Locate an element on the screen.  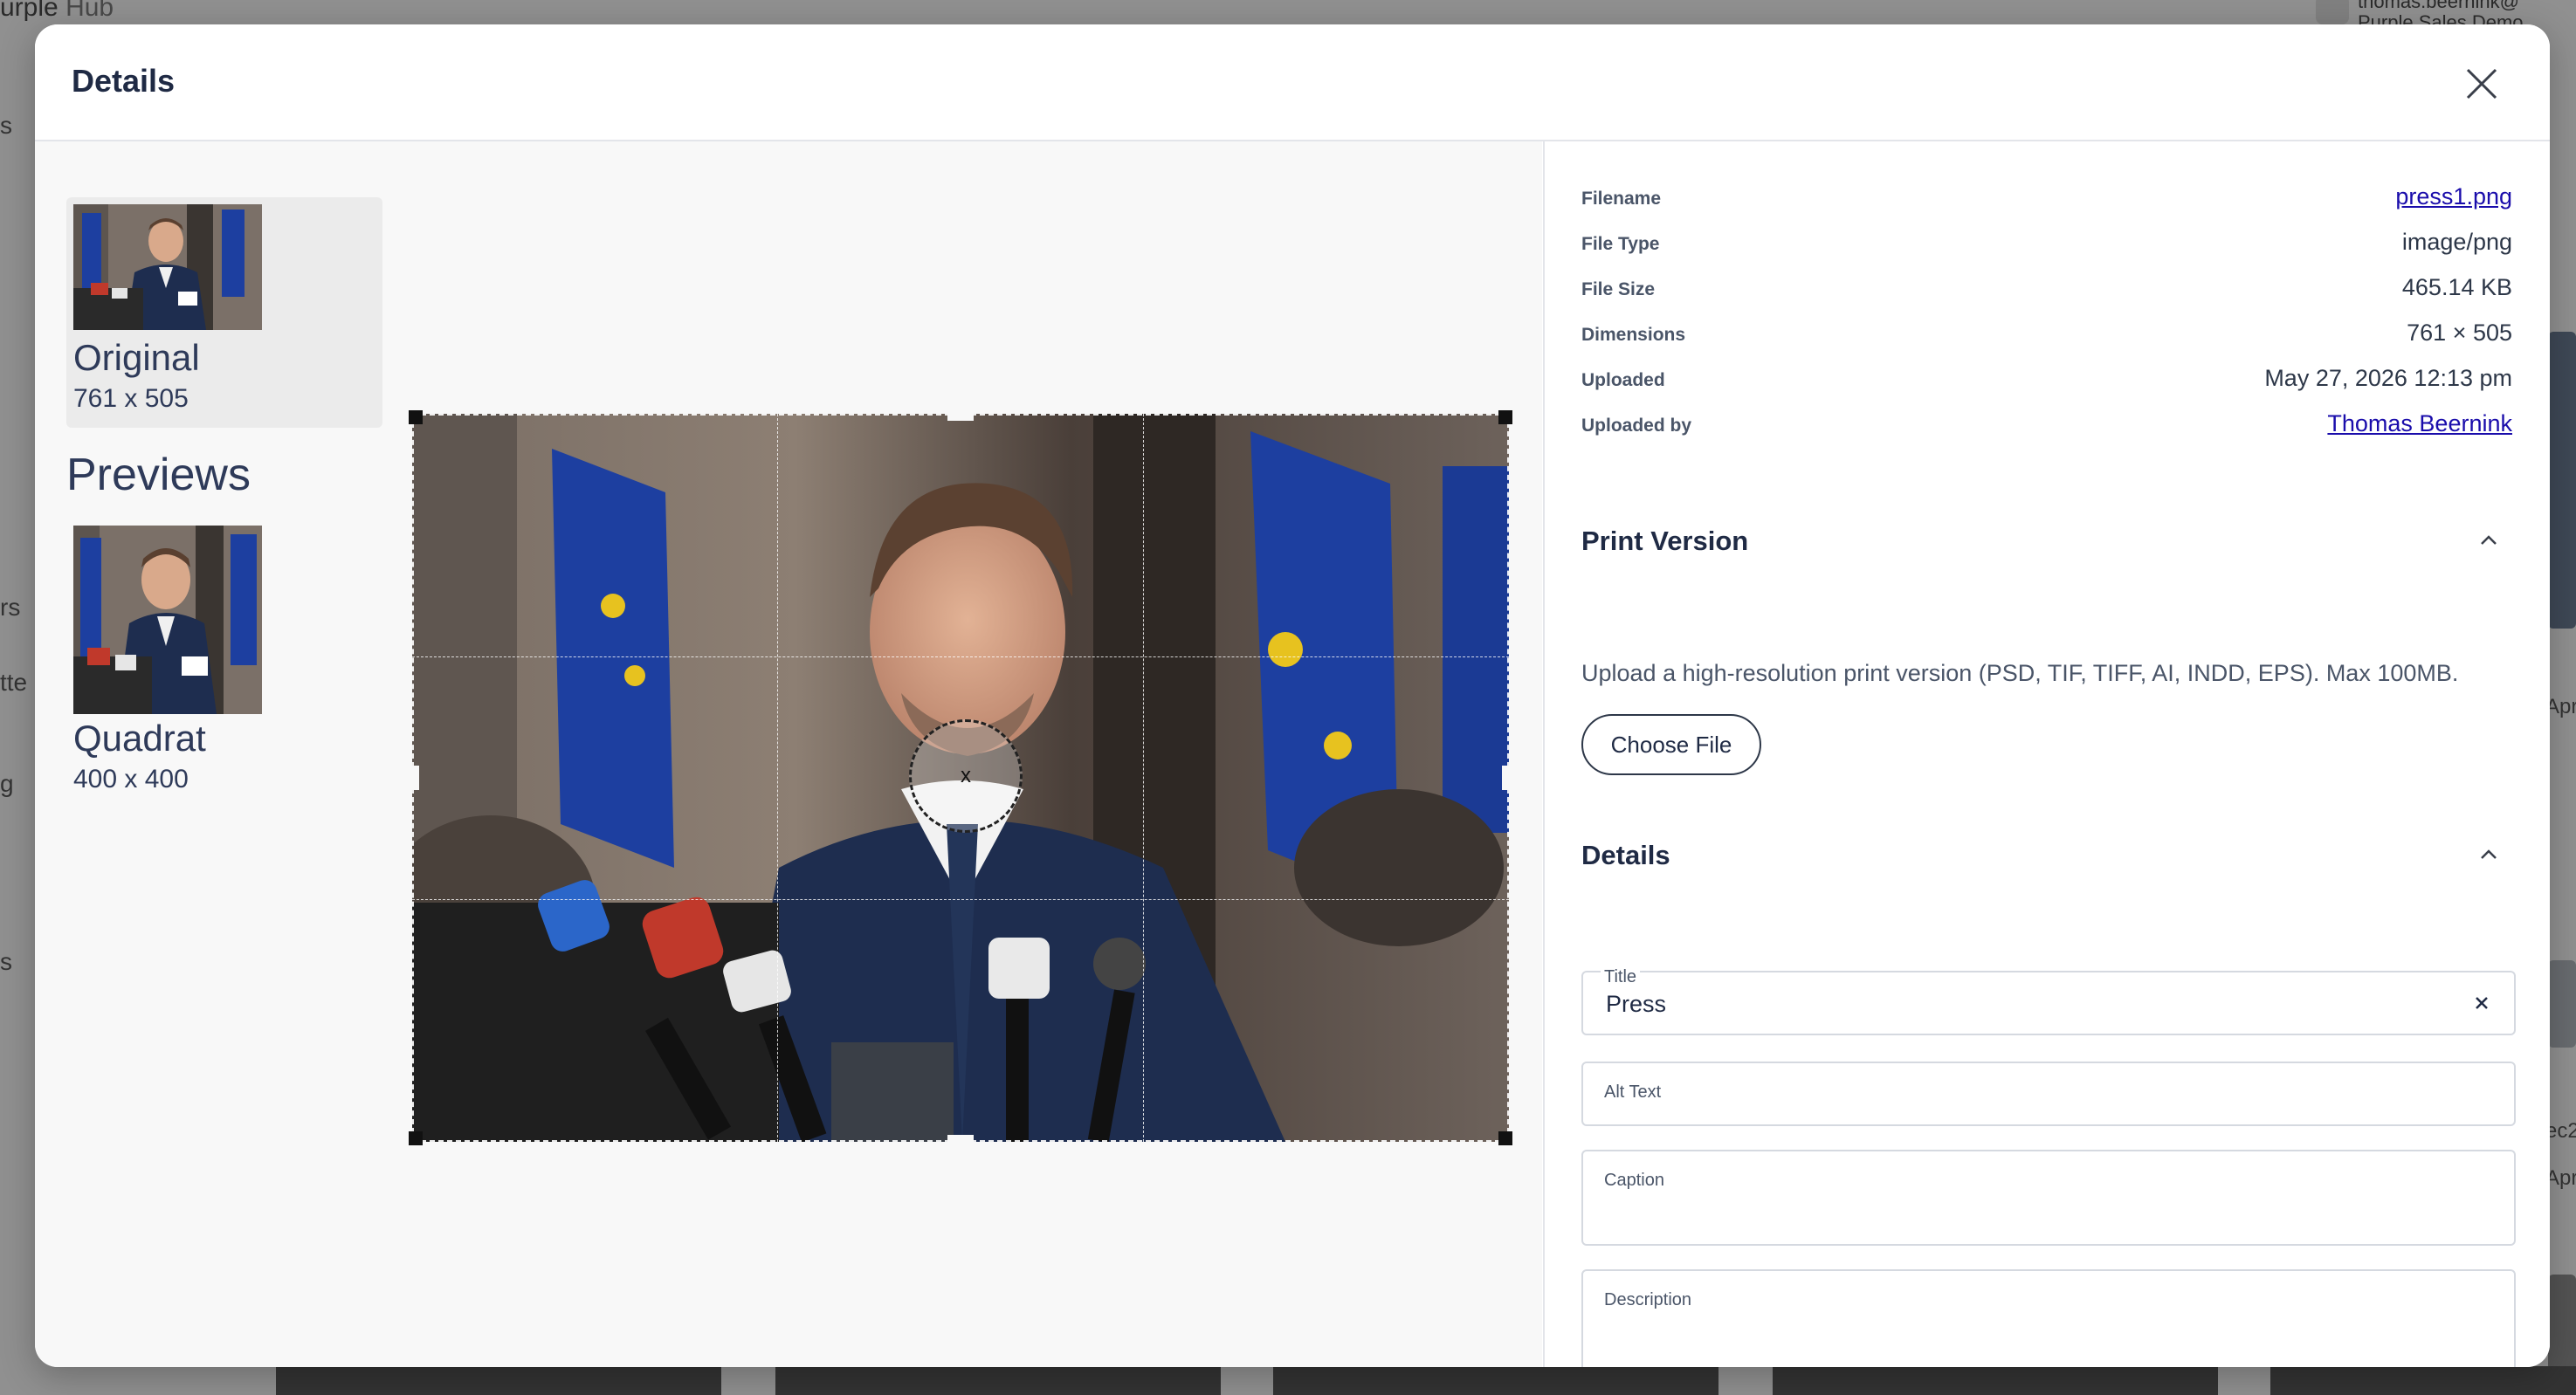
crop-handle-left is located at coordinates (414, 778).